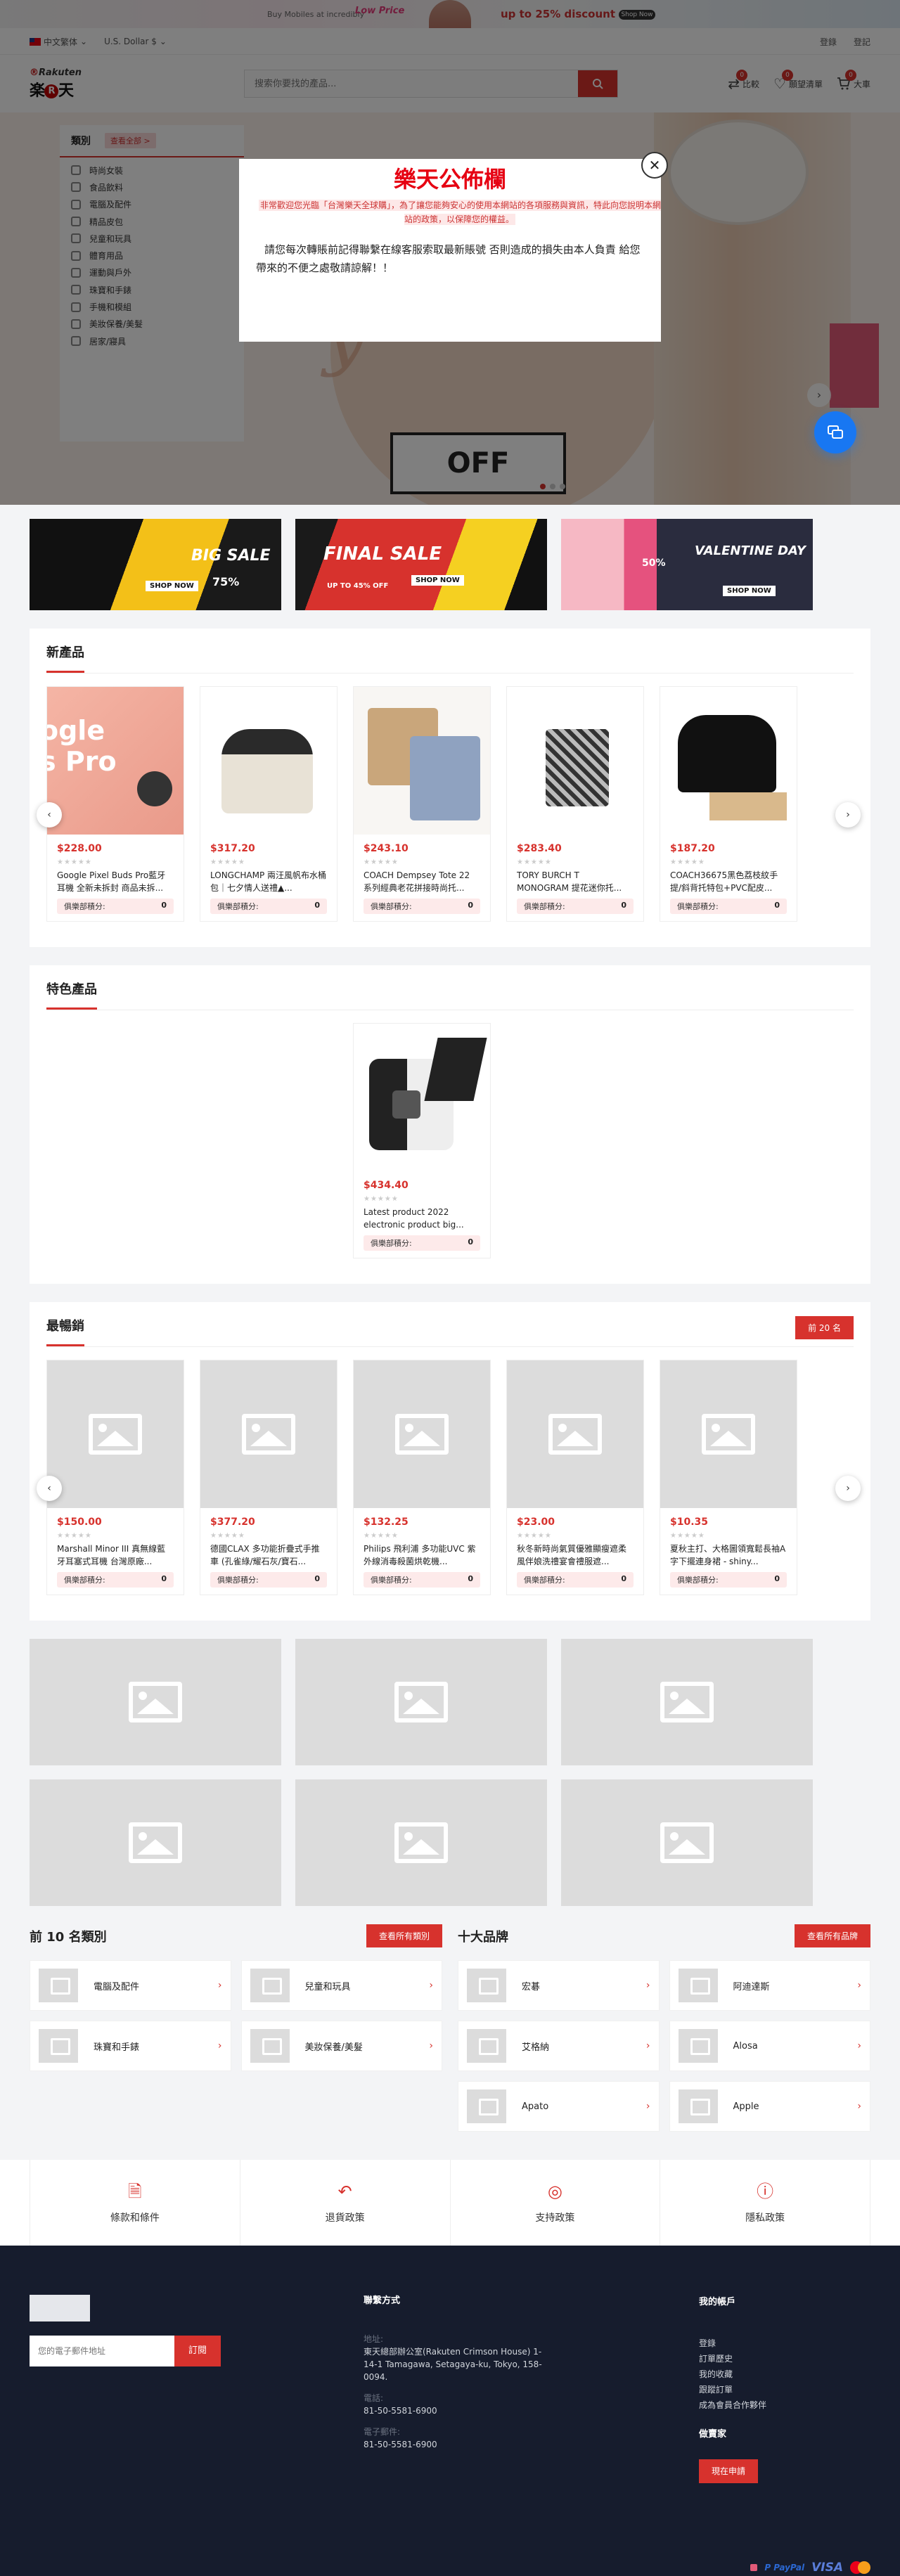 The height and width of the screenshot is (2576, 900). I want to click on view-all-brands-button: 查看所有品牌, so click(832, 1935).